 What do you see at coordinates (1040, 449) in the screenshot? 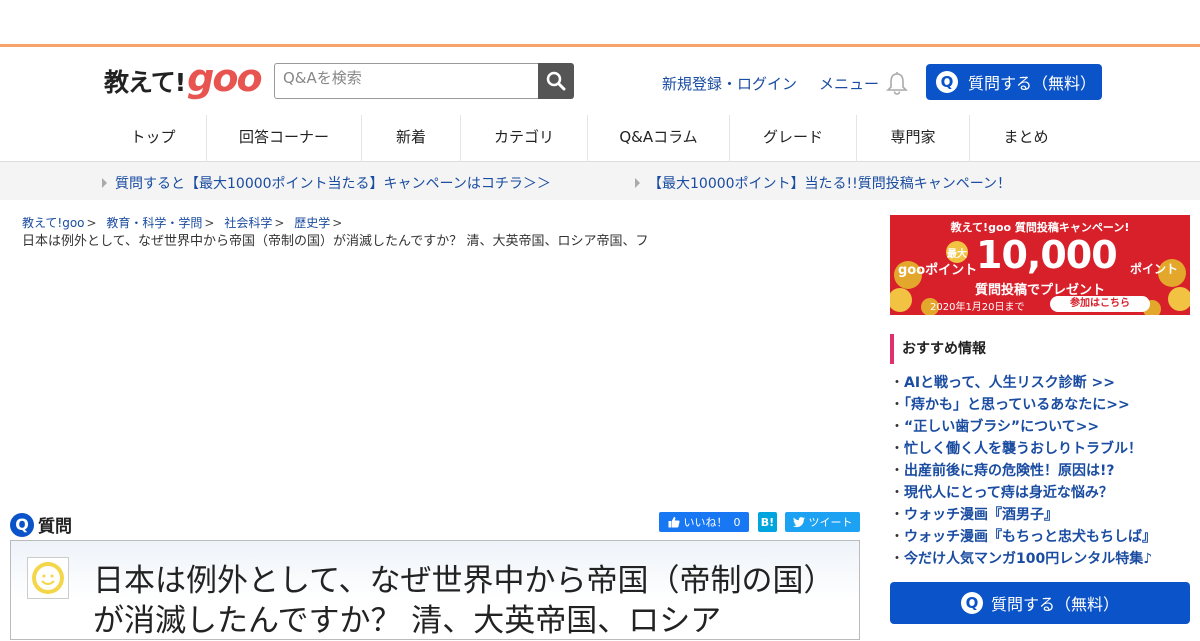
I see `recommend-item: 忙しく働く人を襲うおしりトラブル！` at bounding box center [1040, 449].